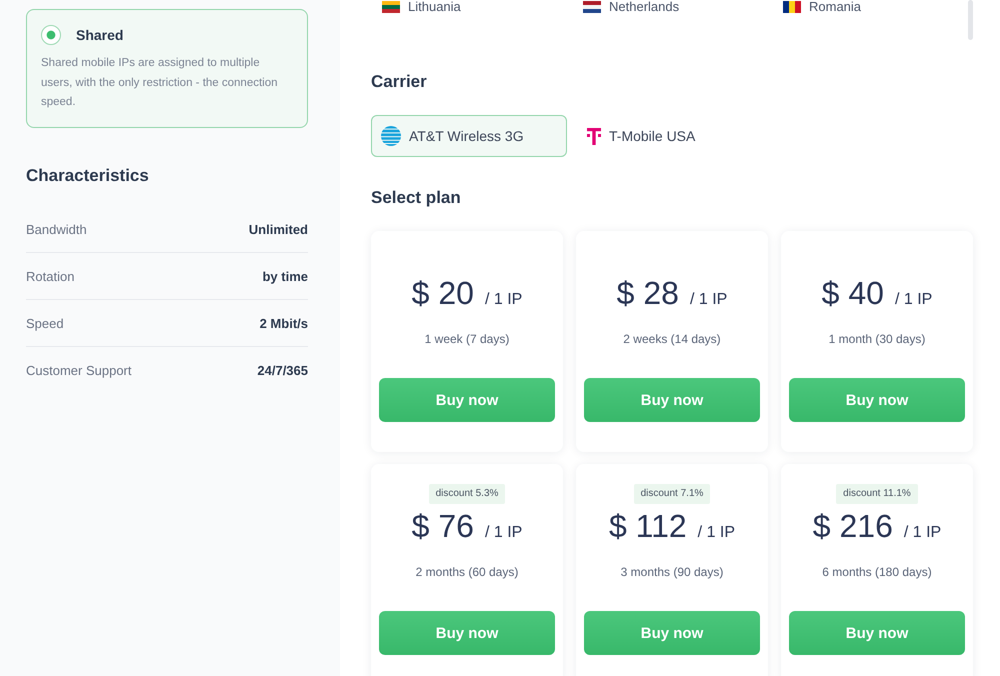  I want to click on characteristic-value: Unlimited, so click(278, 229).